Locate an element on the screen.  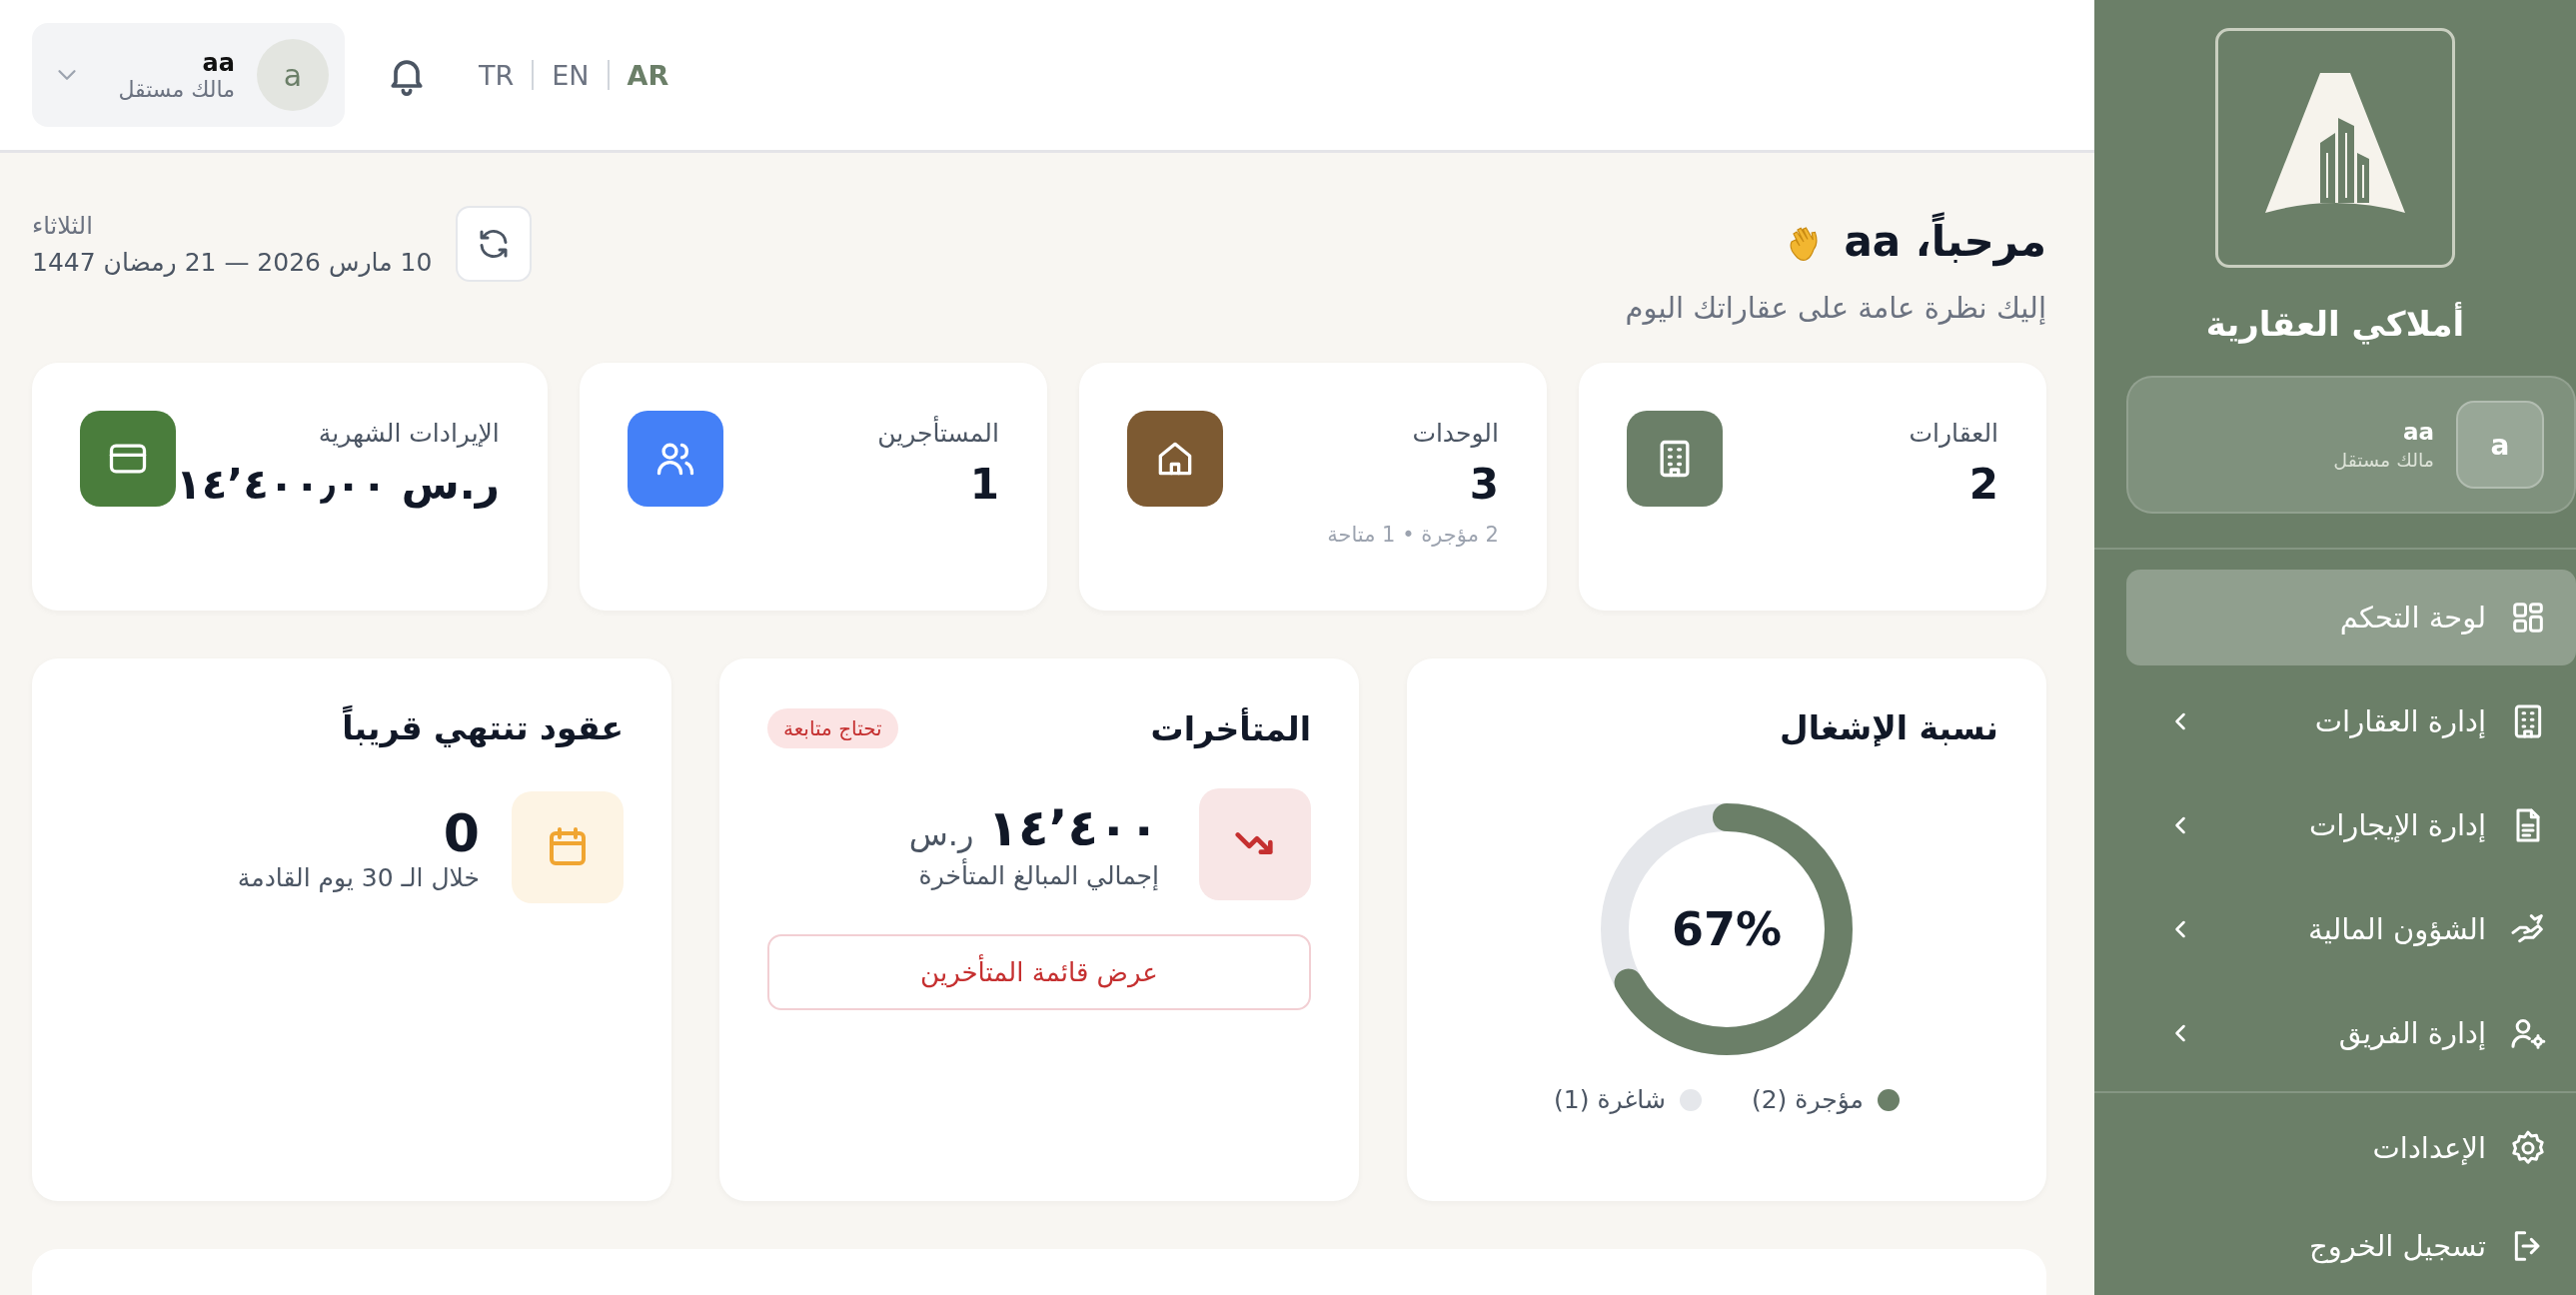
contracts-caption: خلال الـ 30 يوم القادمة is located at coordinates (358, 877).